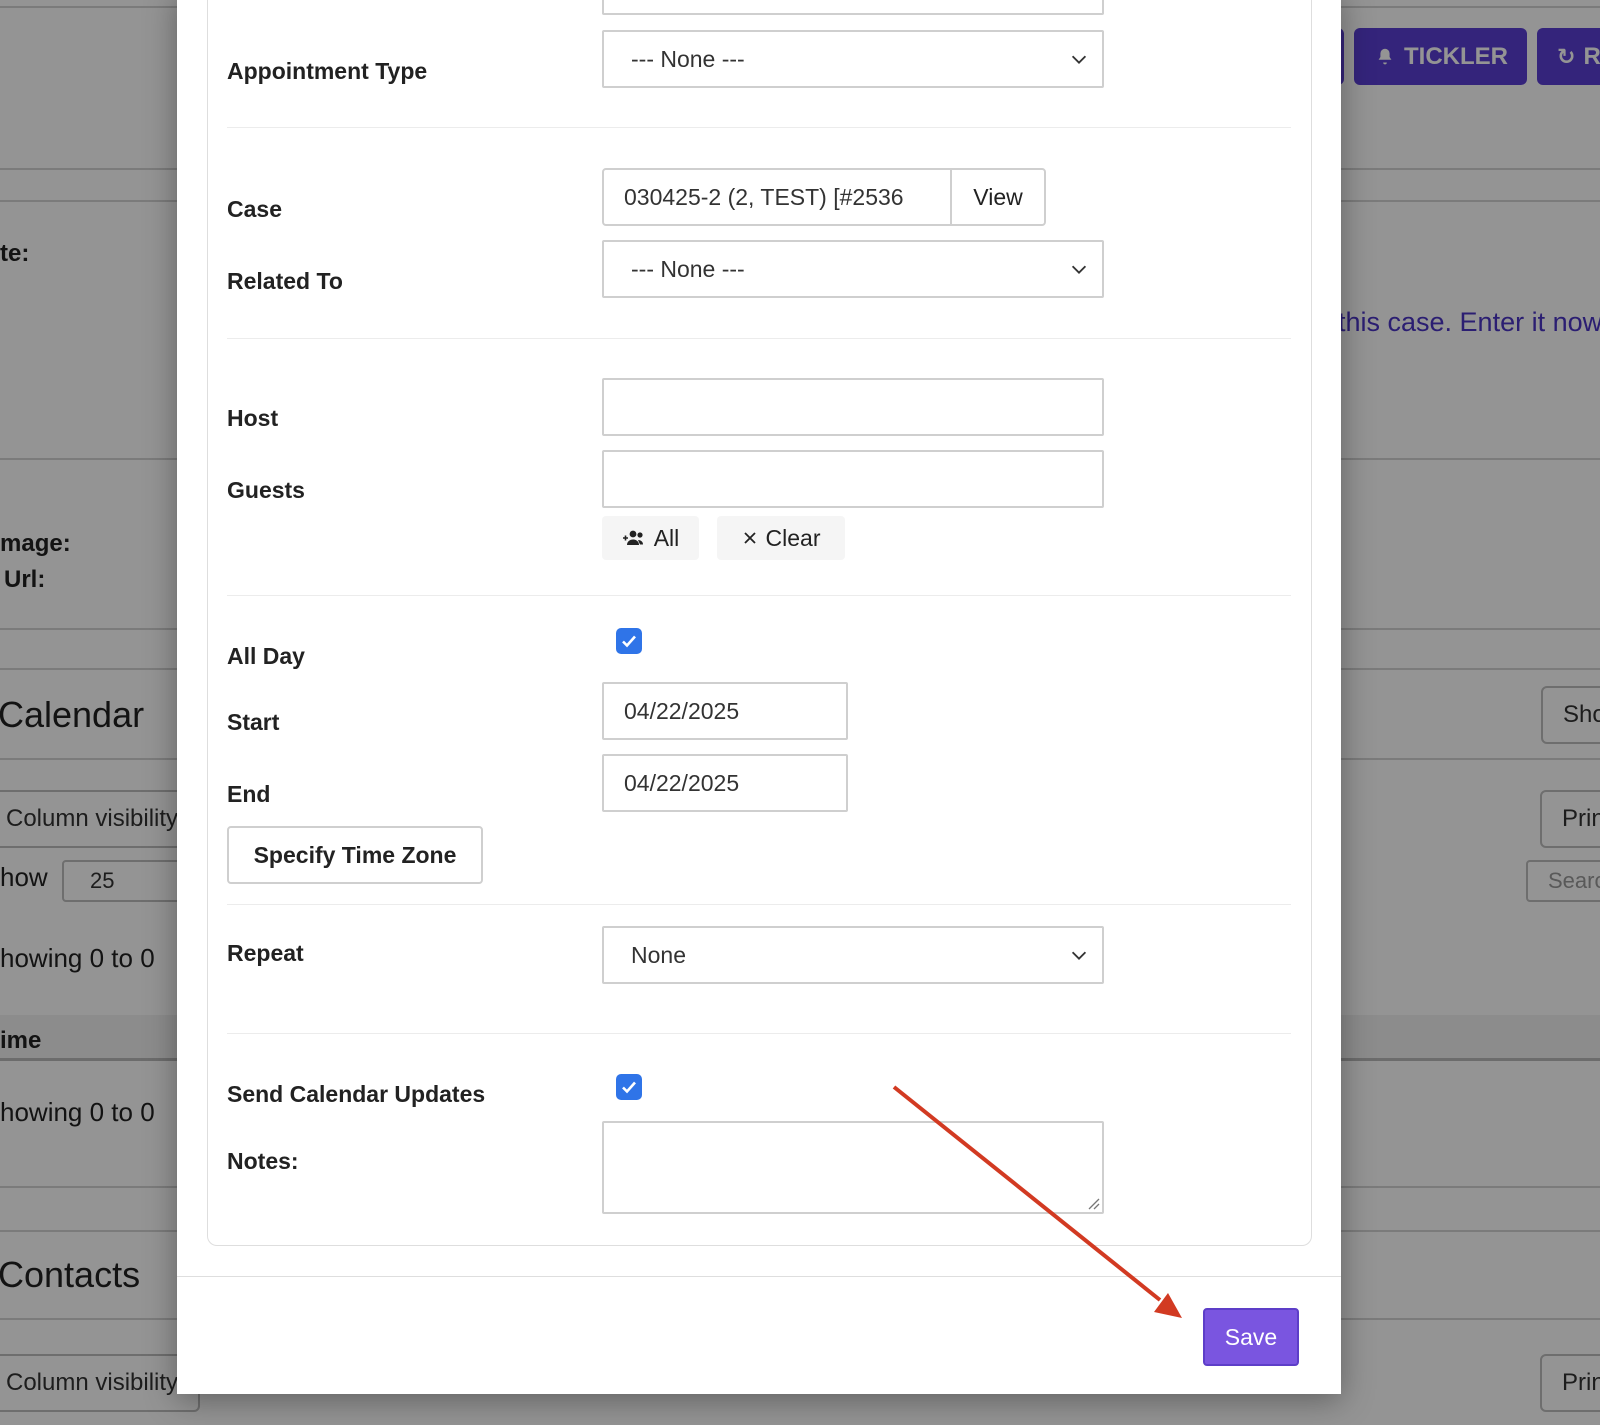 The image size is (1600, 1425). What do you see at coordinates (253, 418) in the screenshot?
I see `host-label: Host` at bounding box center [253, 418].